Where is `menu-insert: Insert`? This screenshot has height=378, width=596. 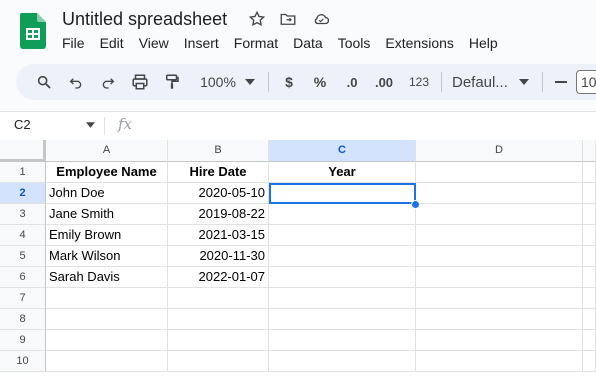 menu-insert: Insert is located at coordinates (201, 43).